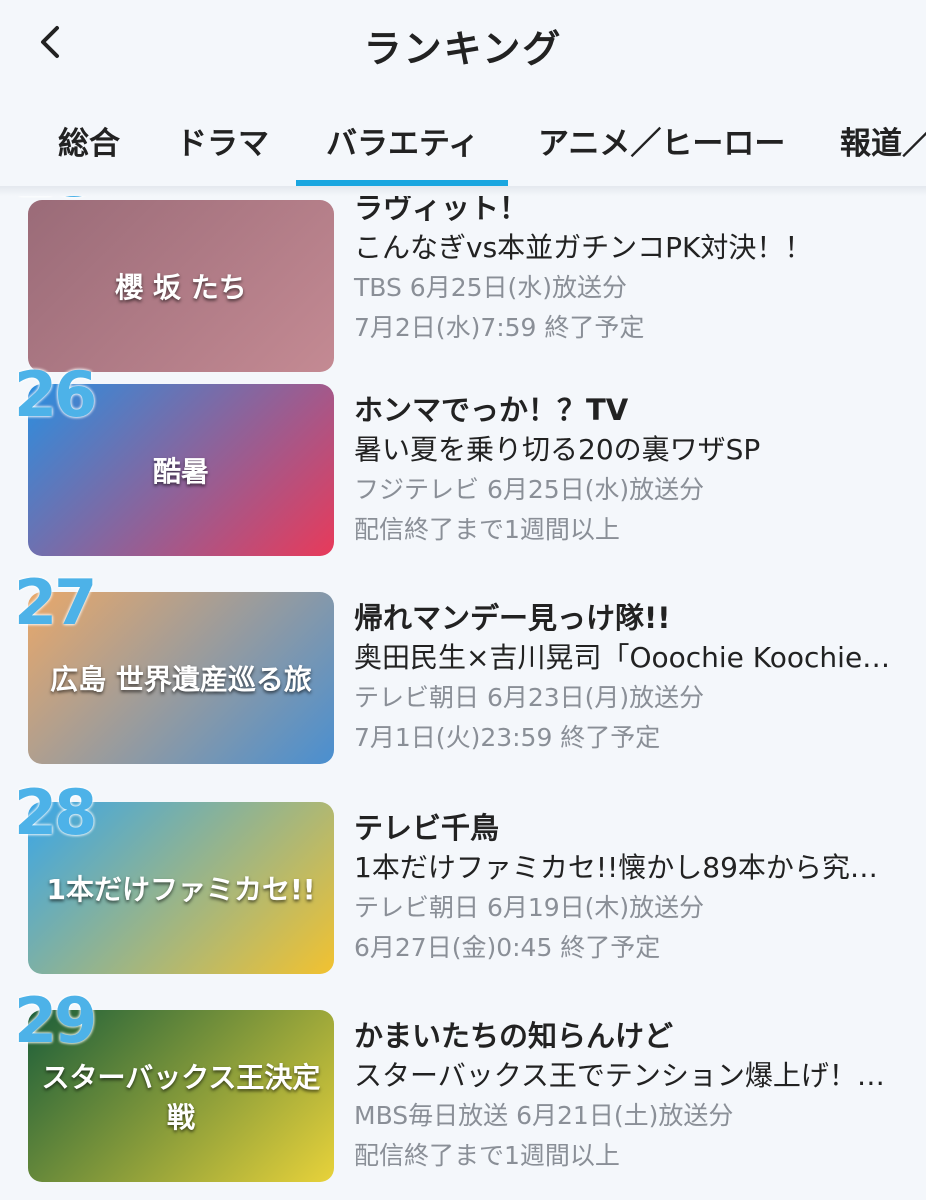 This screenshot has width=926, height=1200. Describe the element at coordinates (180, 471) in the screenshot. I see `thumbnail-text: 酷暑` at that location.